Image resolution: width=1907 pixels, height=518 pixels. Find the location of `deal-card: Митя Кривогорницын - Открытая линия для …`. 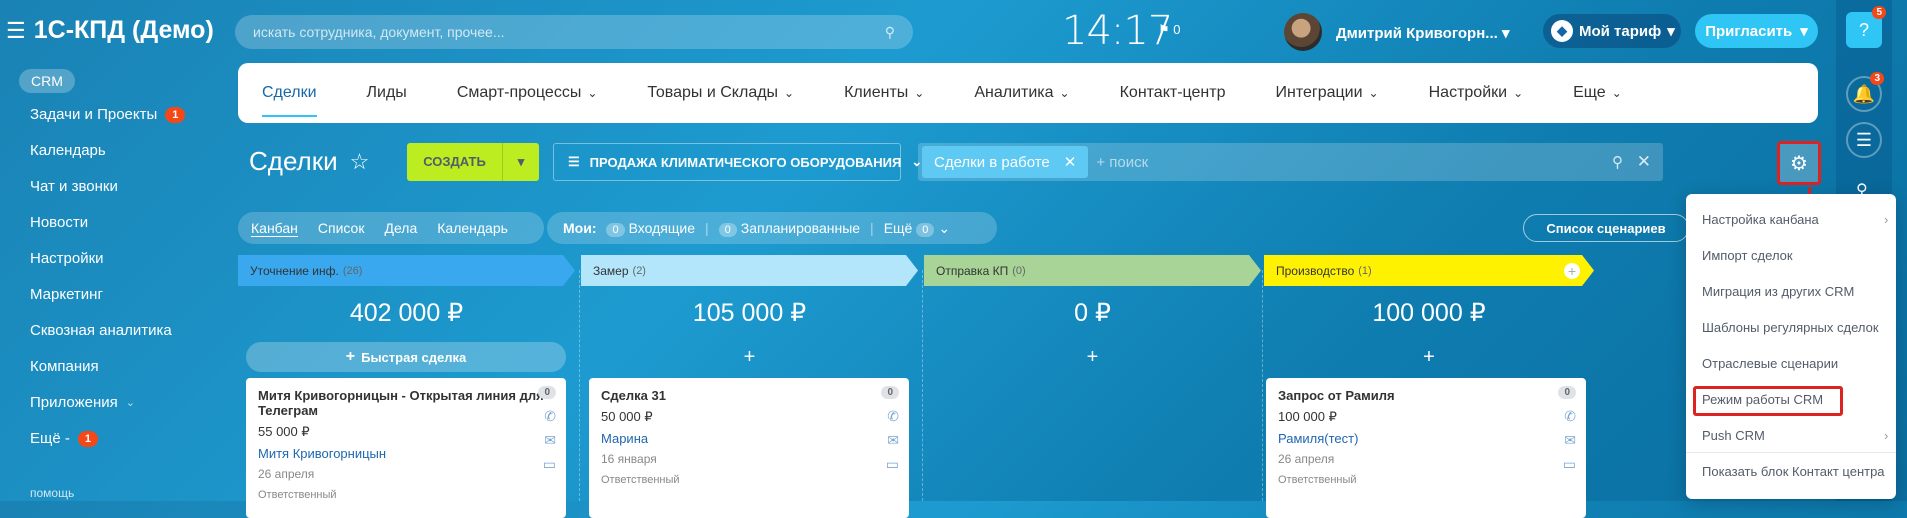

deal-card: Митя Кривогорницын - Открытая линия для … is located at coordinates (406, 448).